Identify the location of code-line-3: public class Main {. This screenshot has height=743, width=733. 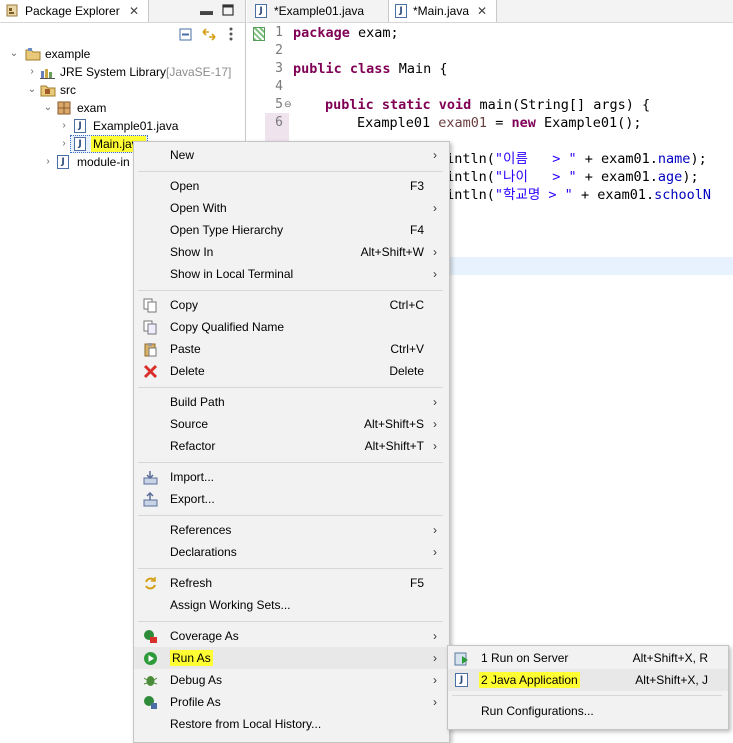
(370, 69).